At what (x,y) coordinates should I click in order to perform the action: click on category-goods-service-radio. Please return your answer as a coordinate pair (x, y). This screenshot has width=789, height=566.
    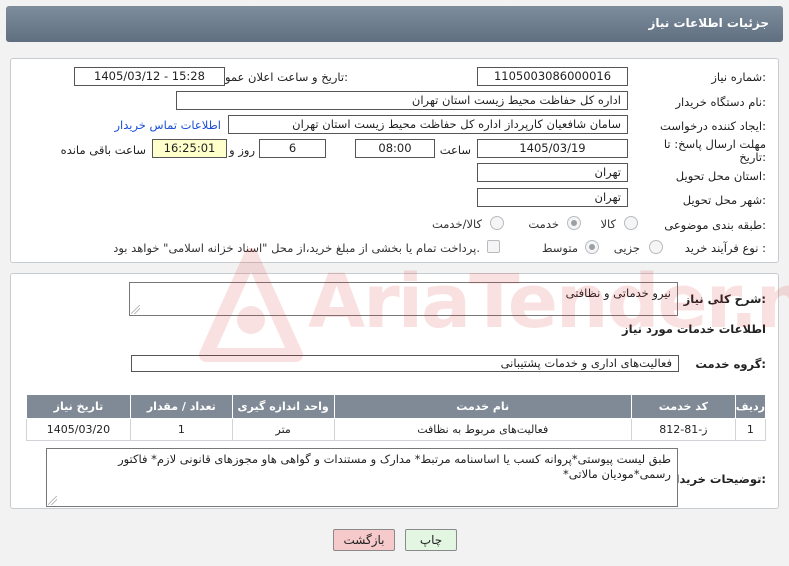
    Looking at the image, I should click on (497, 223).